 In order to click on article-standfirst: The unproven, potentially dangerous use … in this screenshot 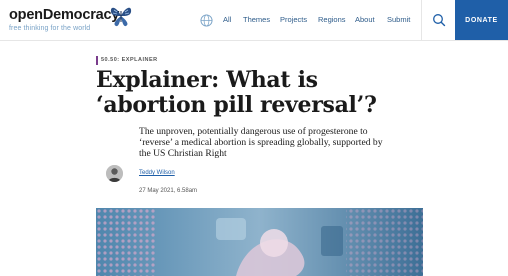, I will do `click(261, 142)`.